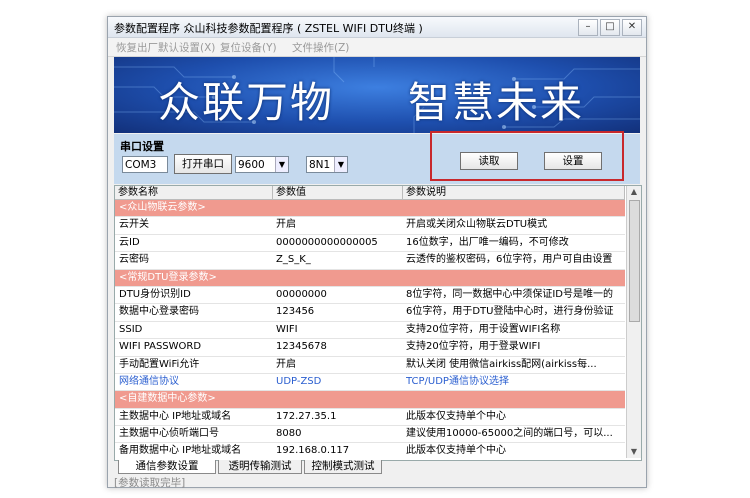 This screenshot has width=750, height=498. Describe the element at coordinates (634, 192) in the screenshot. I see `scroll-up-icon: ▲` at that location.